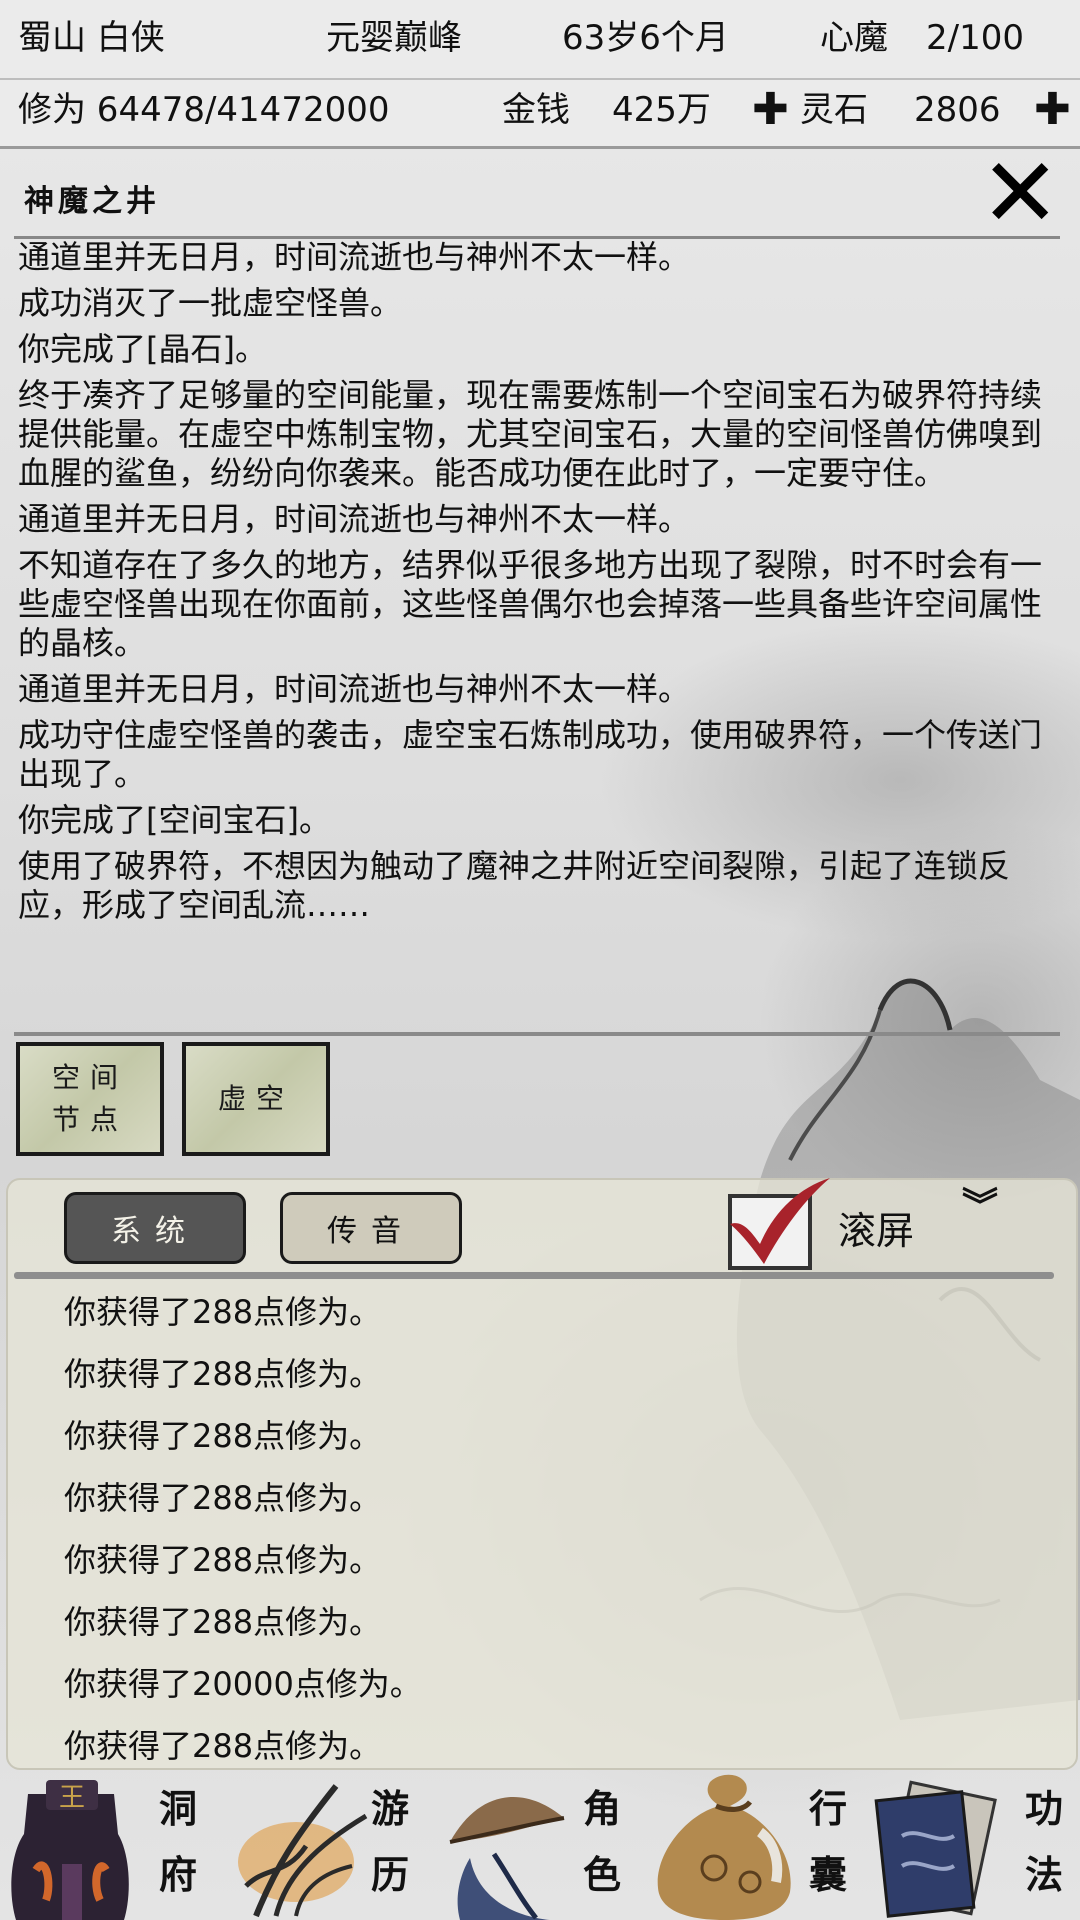  I want to click on location-label: 空间 节点, so click(90, 1099).